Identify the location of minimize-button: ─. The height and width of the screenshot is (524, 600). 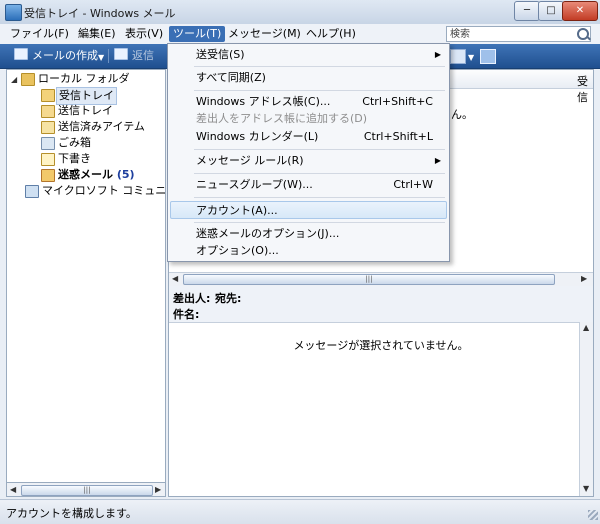
(527, 11).